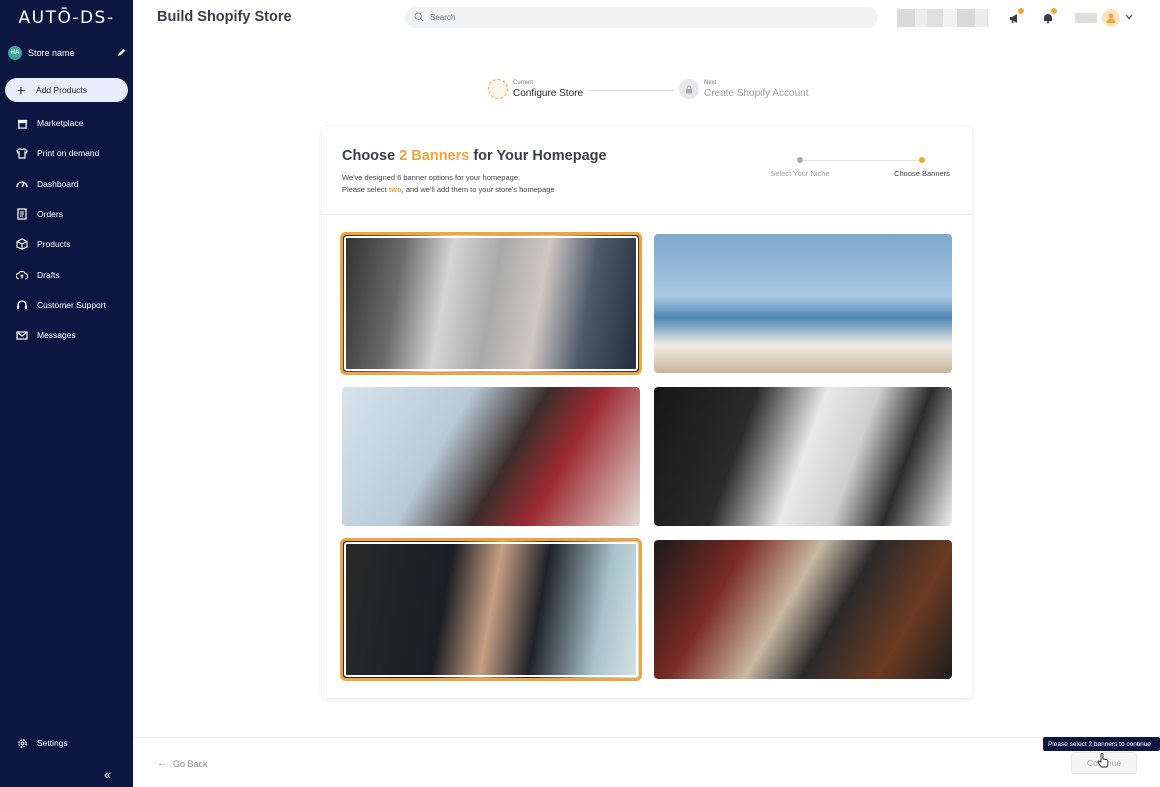 This screenshot has width=1160, height=787. Describe the element at coordinates (710, 82) in the screenshot. I see `step-next-tag: Next` at that location.